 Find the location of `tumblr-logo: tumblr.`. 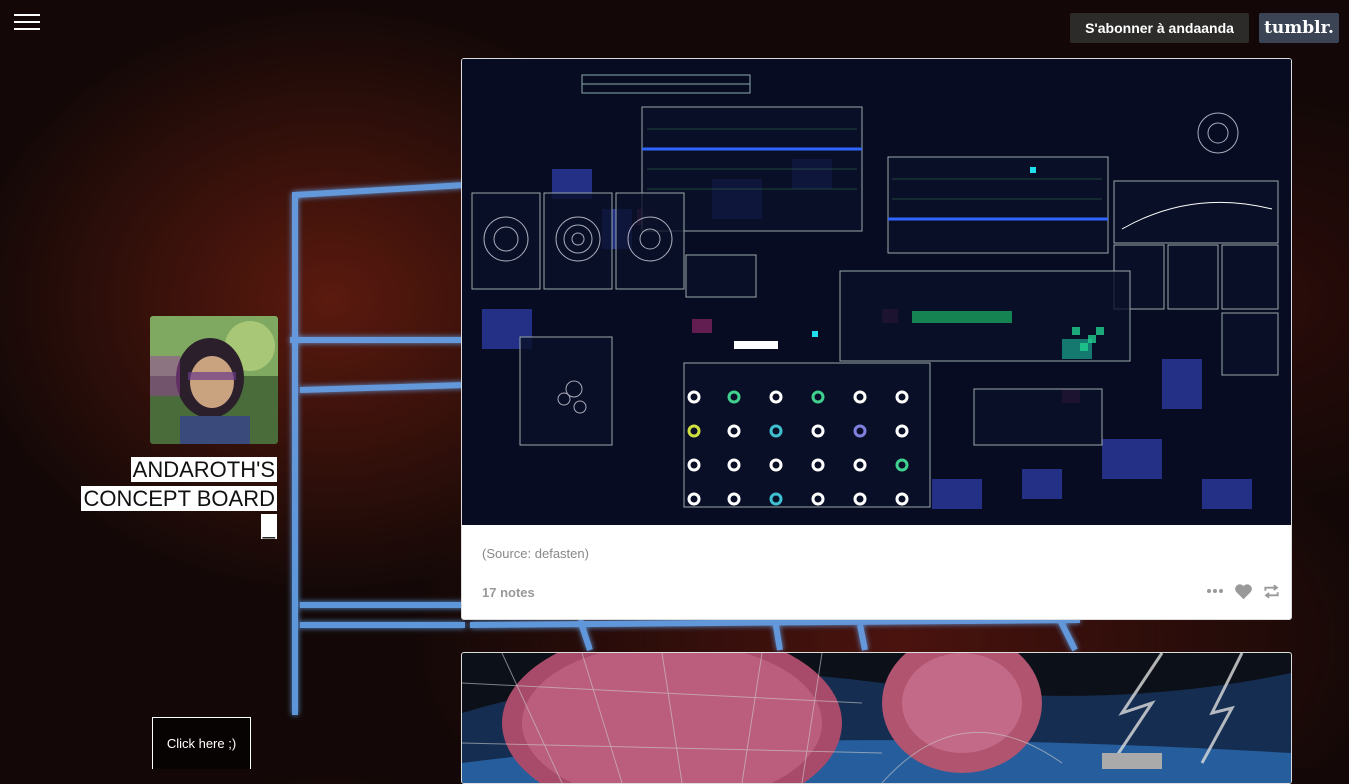

tumblr-logo: tumblr. is located at coordinates (1299, 28).